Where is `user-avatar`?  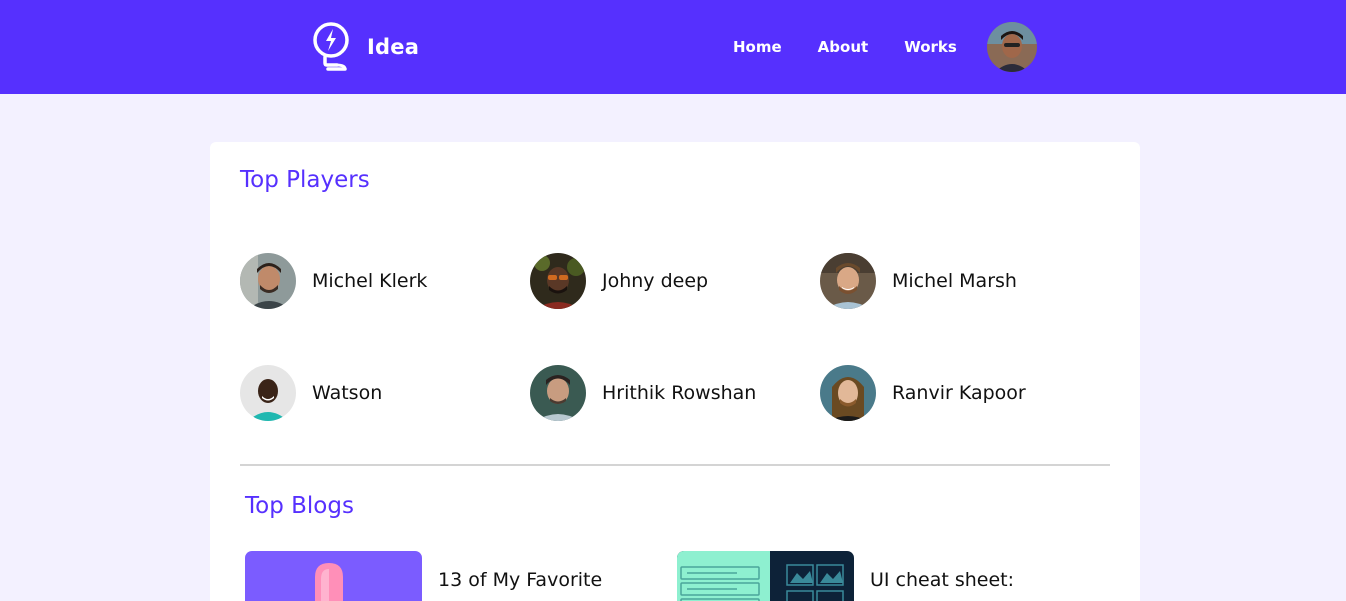 user-avatar is located at coordinates (1012, 47).